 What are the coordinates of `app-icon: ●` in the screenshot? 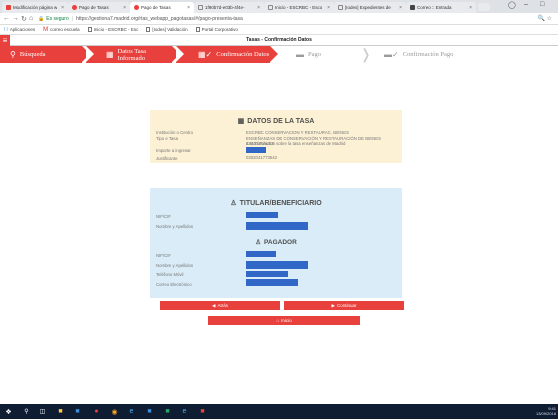 It's located at (96, 411).